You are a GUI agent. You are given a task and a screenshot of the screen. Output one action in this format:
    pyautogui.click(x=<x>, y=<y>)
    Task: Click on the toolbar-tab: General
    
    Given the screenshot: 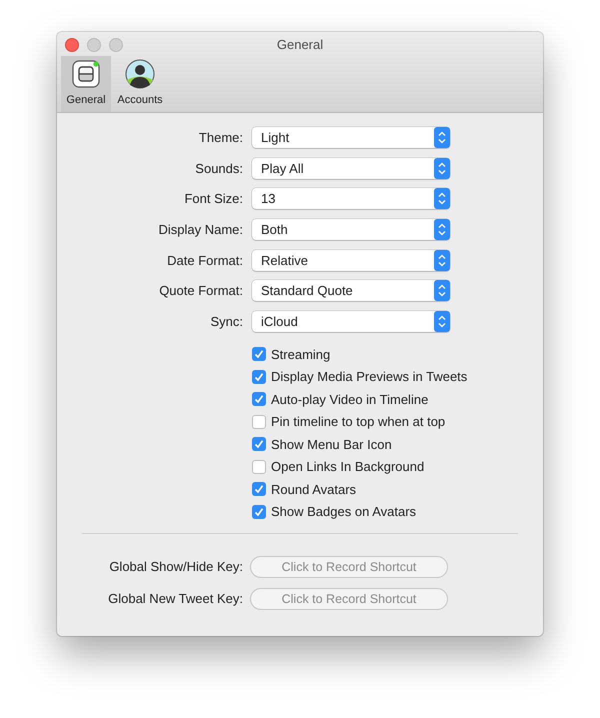 What is the action you would take?
    pyautogui.click(x=86, y=84)
    